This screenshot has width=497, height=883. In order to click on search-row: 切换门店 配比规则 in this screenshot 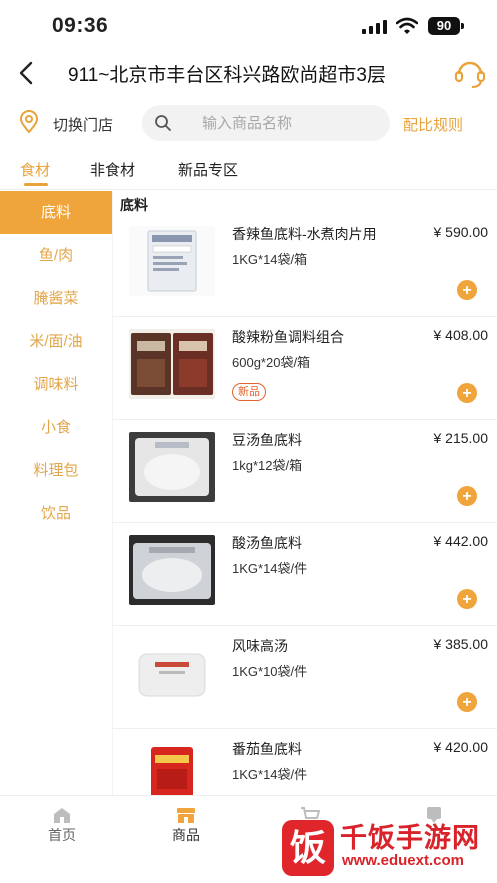, I will do `click(248, 123)`.